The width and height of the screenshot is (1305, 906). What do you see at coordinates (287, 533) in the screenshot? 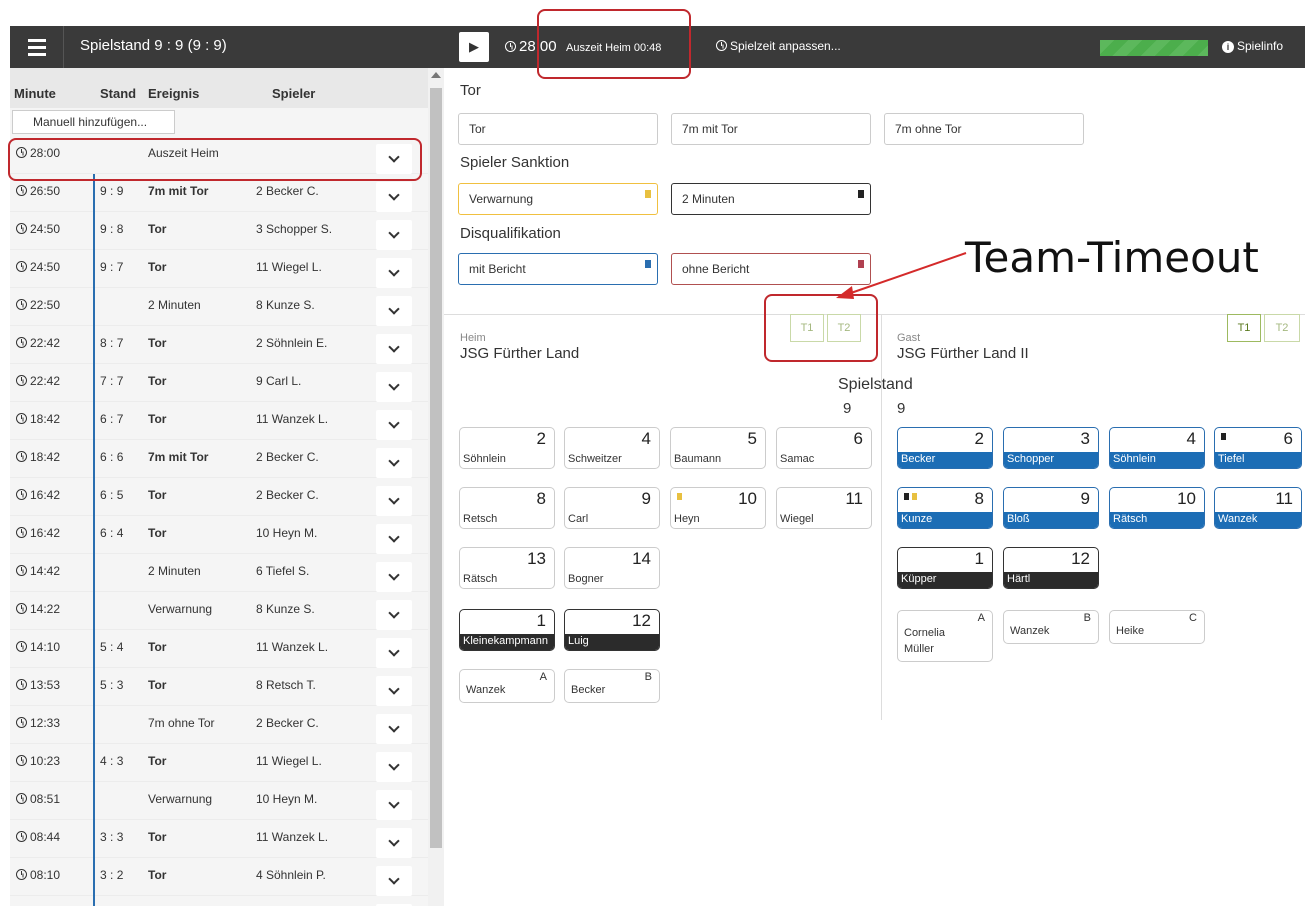
I see `event-player: 10 Heyn M.` at bounding box center [287, 533].